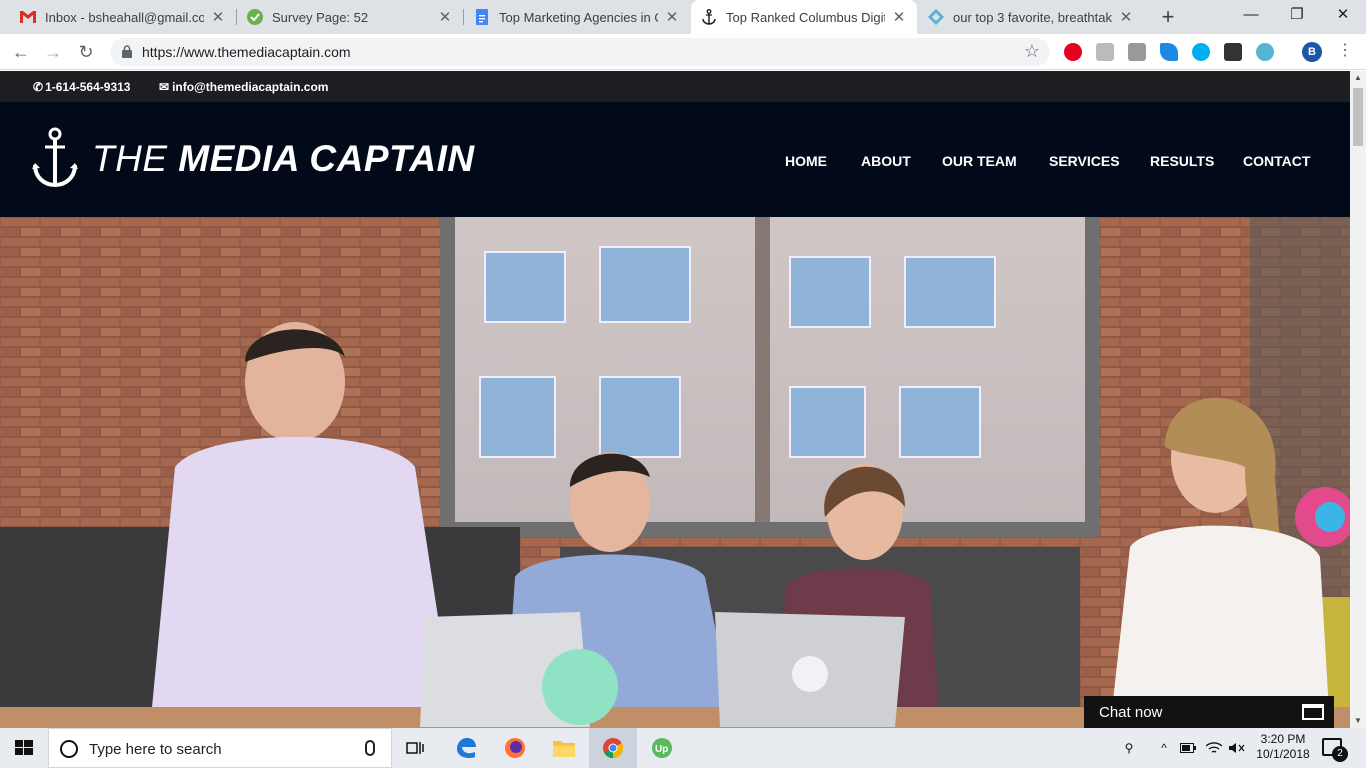 The width and height of the screenshot is (1366, 768). I want to click on file-explorer-icon, so click(564, 748).